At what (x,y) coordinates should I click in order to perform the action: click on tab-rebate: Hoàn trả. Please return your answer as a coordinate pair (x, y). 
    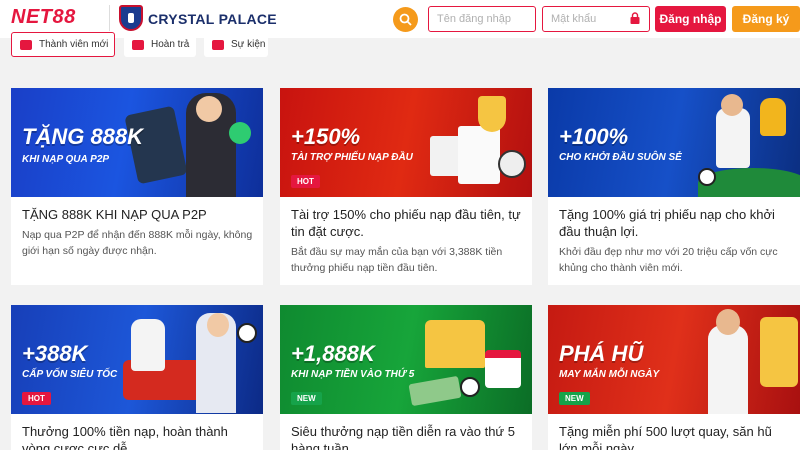
    Looking at the image, I should click on (160, 44).